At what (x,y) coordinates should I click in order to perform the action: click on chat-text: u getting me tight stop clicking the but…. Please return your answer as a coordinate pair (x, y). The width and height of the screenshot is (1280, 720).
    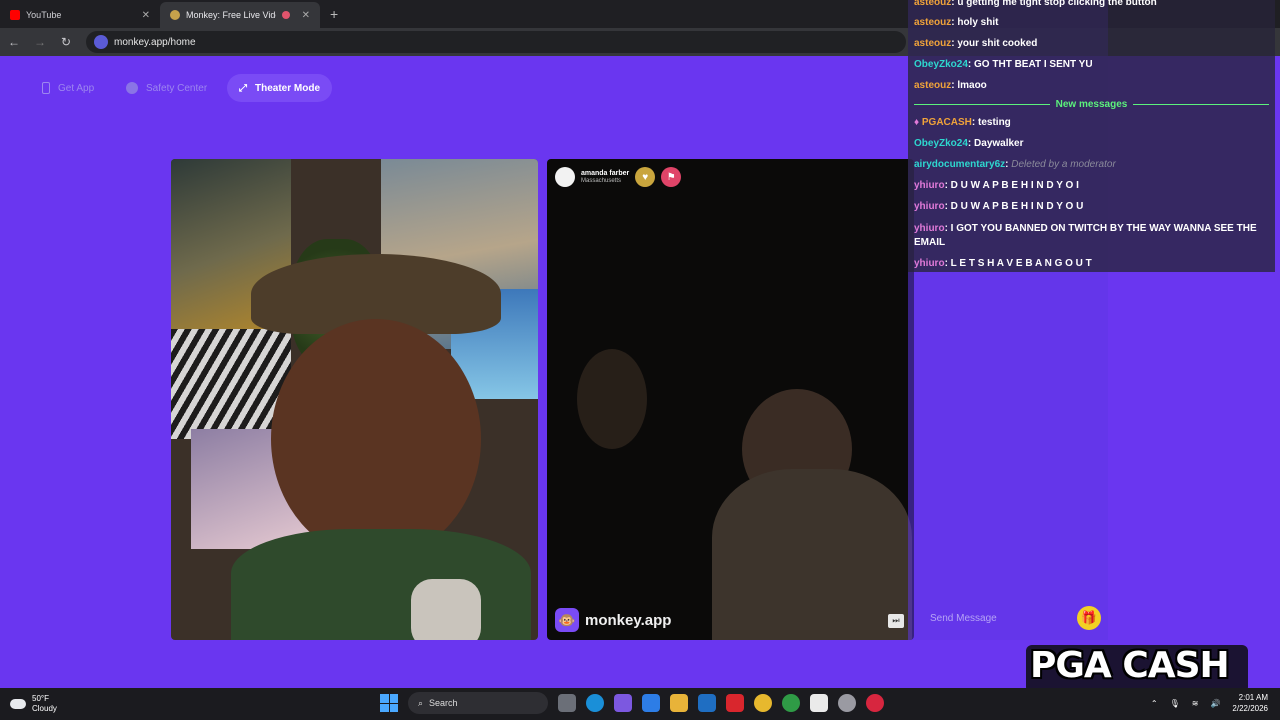
    Looking at the image, I should click on (1057, 4).